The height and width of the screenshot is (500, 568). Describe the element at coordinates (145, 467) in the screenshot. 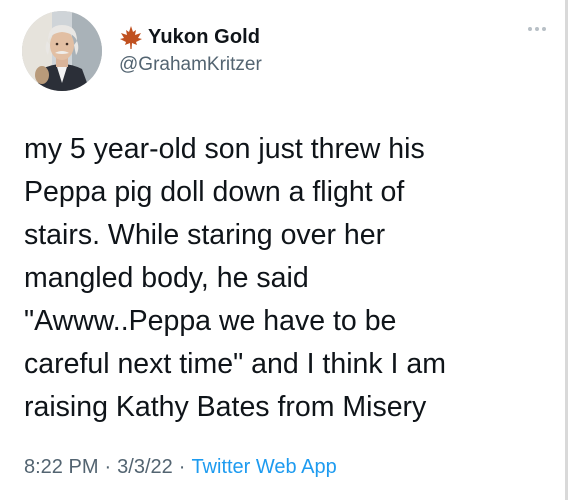

I see `tweet-date: 3/3/22` at that location.